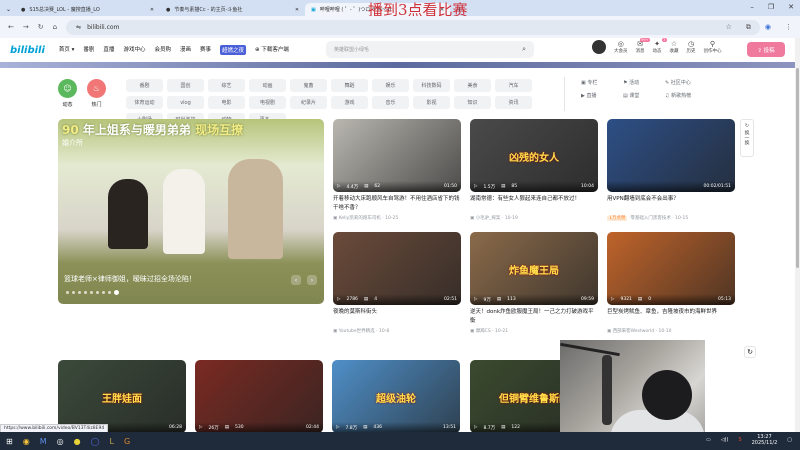 The image size is (800, 450). What do you see at coordinates (205, 50) in the screenshot?
I see `nav-esports: 赛事` at bounding box center [205, 50].